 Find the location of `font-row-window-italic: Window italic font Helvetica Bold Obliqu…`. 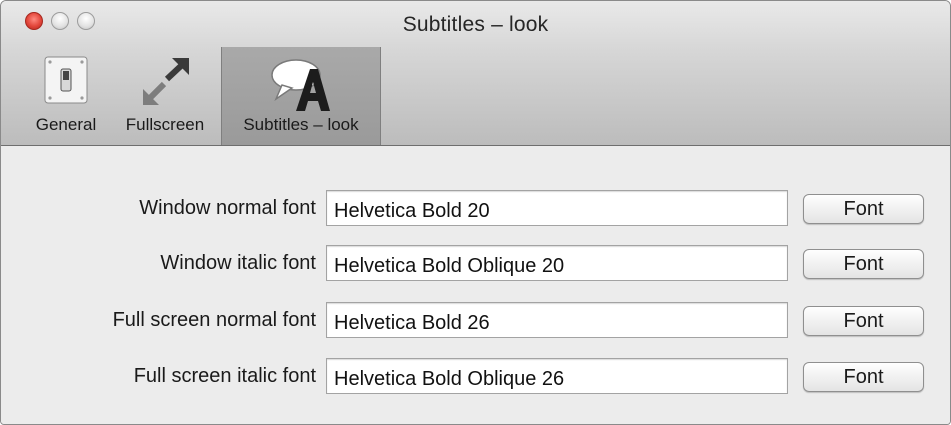

font-row-window-italic: Window italic font Helvetica Bold Obliqu… is located at coordinates (475, 264).